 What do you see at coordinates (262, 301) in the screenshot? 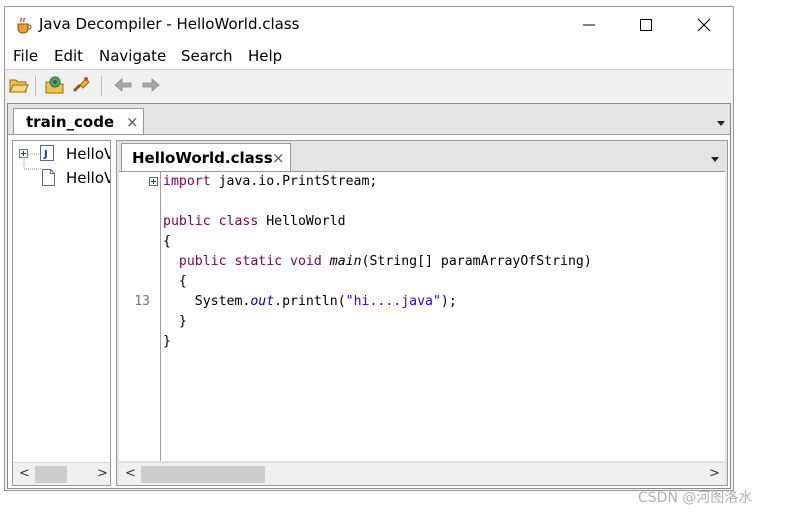
I see `code-token: out` at bounding box center [262, 301].